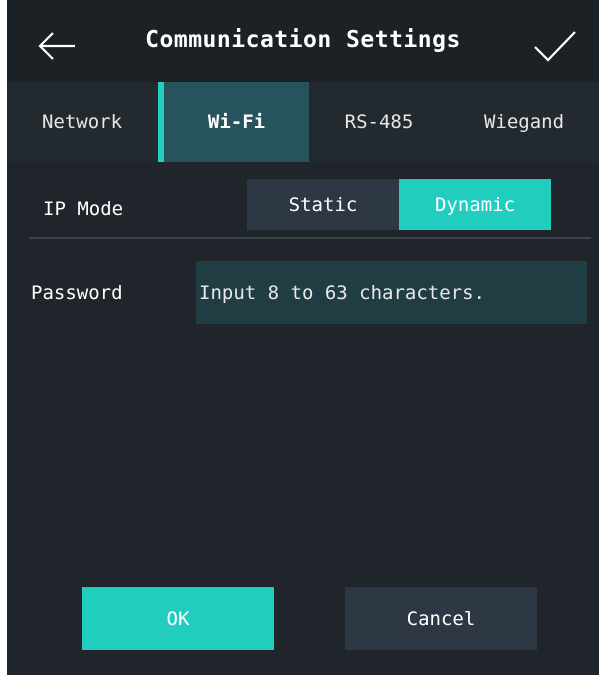 The width and height of the screenshot is (609, 682). Describe the element at coordinates (524, 122) in the screenshot. I see `tab-wiegand: Wiegand` at that location.